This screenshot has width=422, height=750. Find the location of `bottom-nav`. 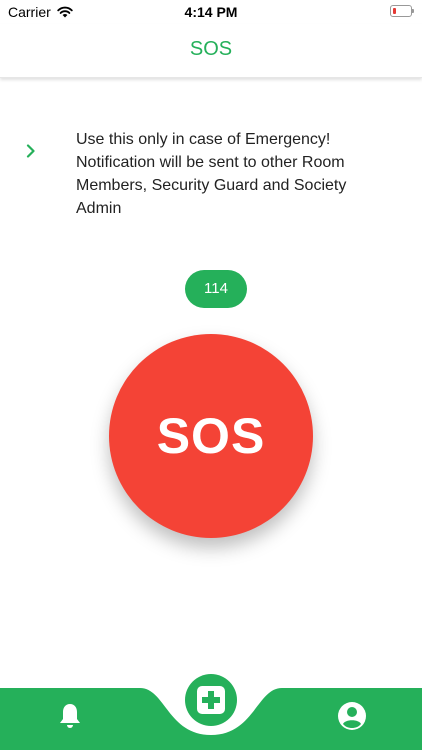

bottom-nav is located at coordinates (211, 705).